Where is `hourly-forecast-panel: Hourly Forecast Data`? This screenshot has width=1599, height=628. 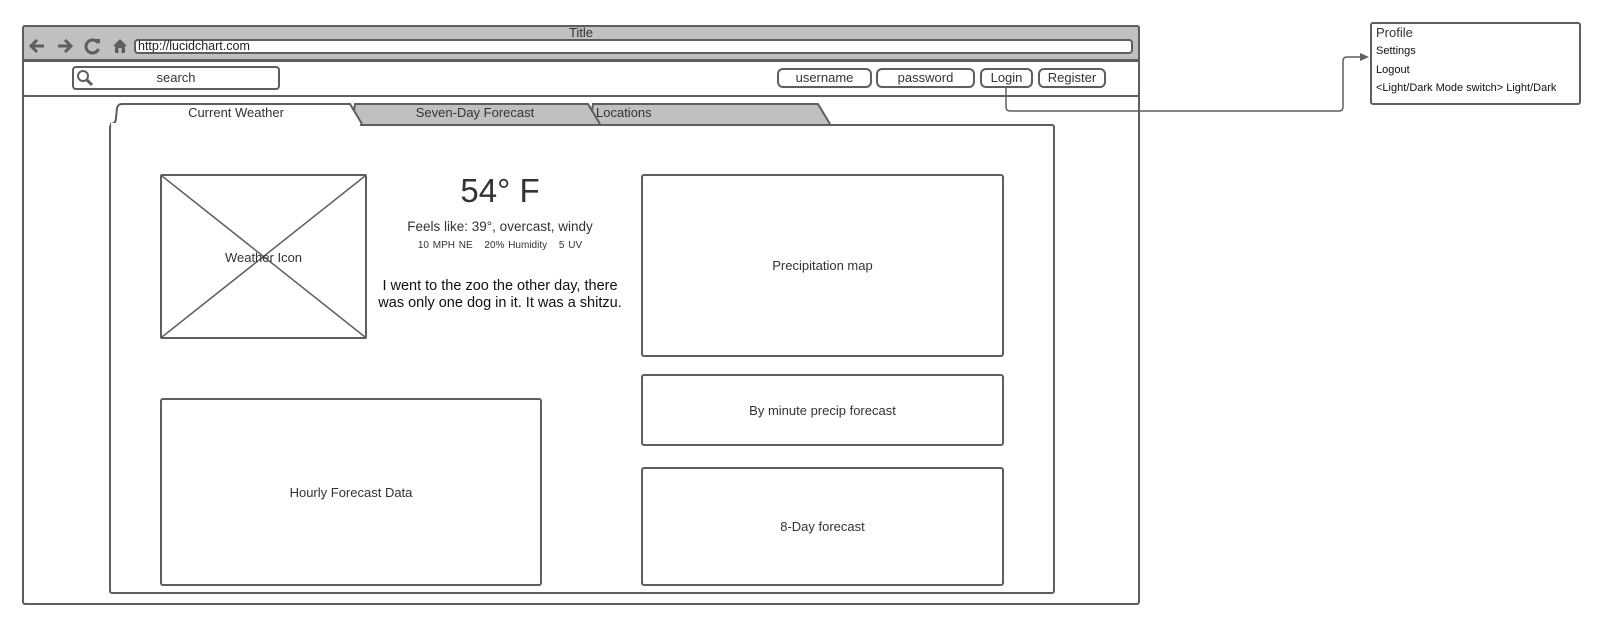
hourly-forecast-panel: Hourly Forecast Data is located at coordinates (351, 492).